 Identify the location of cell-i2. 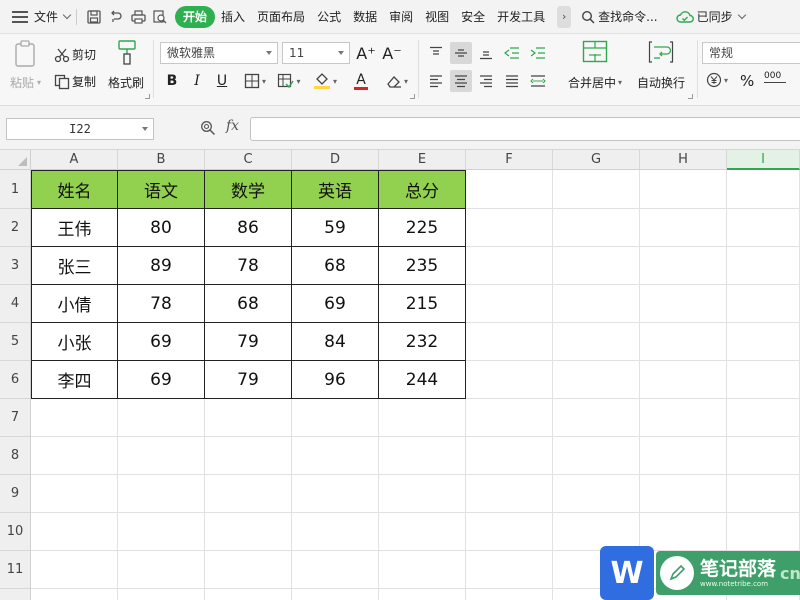
(763, 228).